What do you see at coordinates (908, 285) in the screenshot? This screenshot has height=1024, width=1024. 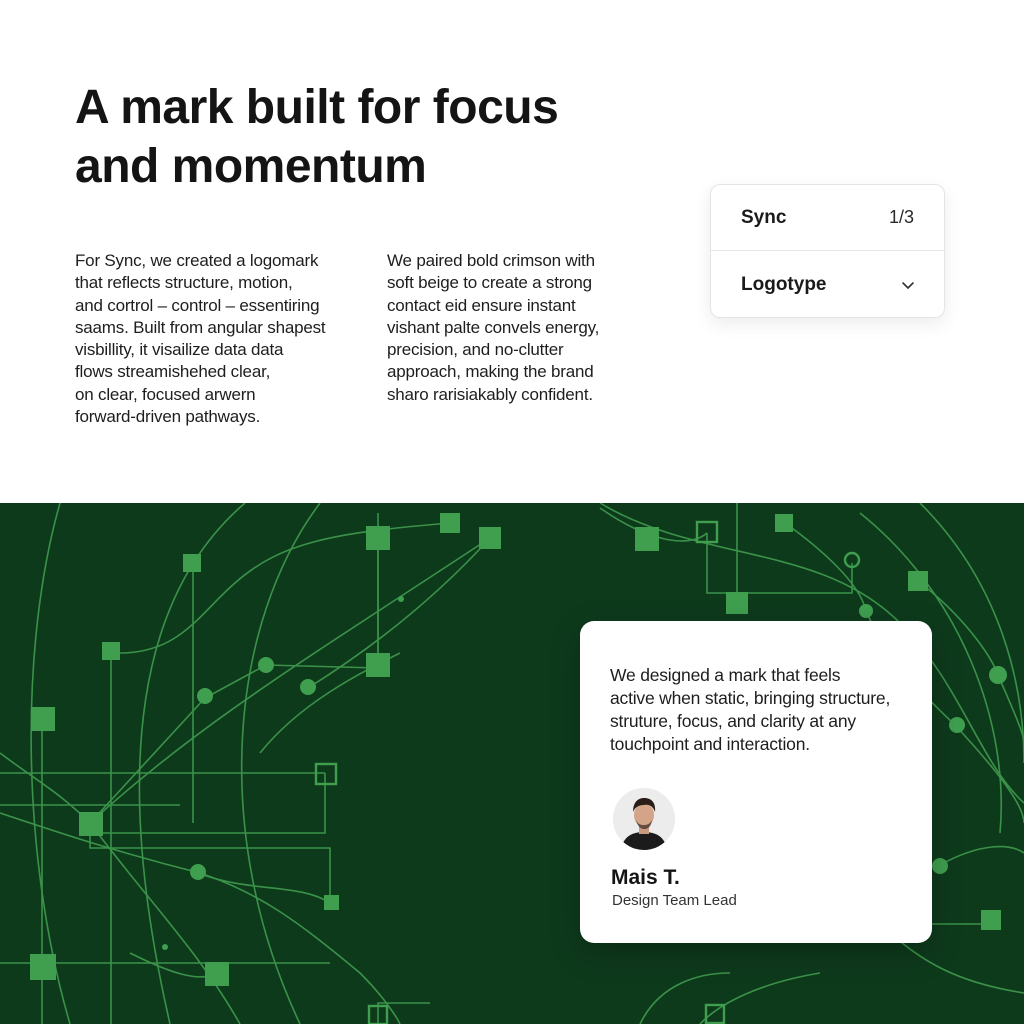 I see `chevron-down-icon` at bounding box center [908, 285].